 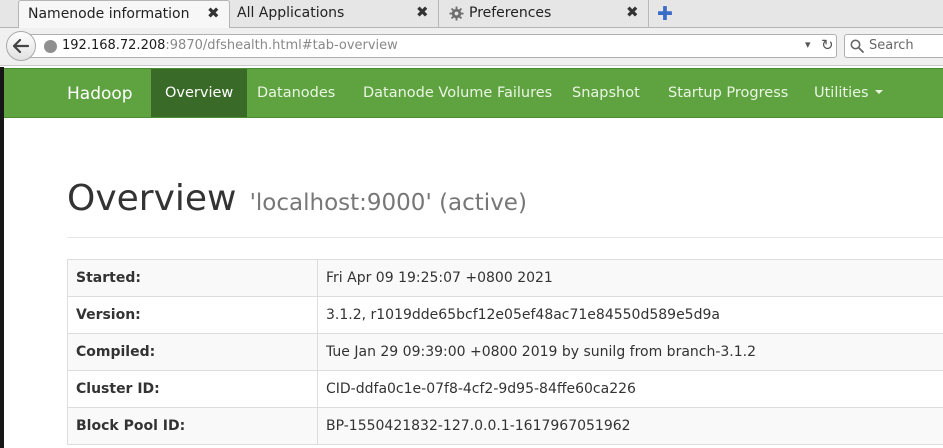 What do you see at coordinates (857, 46) in the screenshot?
I see `search-icon` at bounding box center [857, 46].